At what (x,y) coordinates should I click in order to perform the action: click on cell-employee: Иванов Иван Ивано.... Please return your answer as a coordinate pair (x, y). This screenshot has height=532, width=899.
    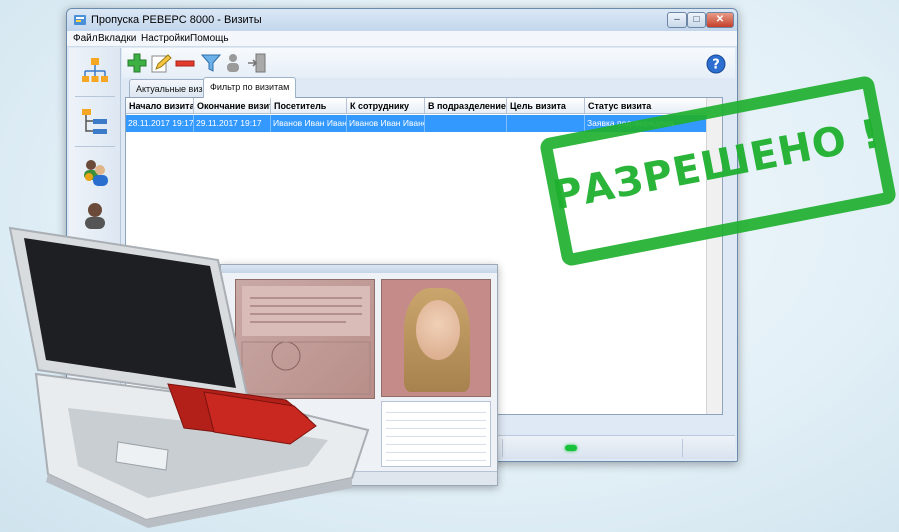
    Looking at the image, I should click on (386, 123).